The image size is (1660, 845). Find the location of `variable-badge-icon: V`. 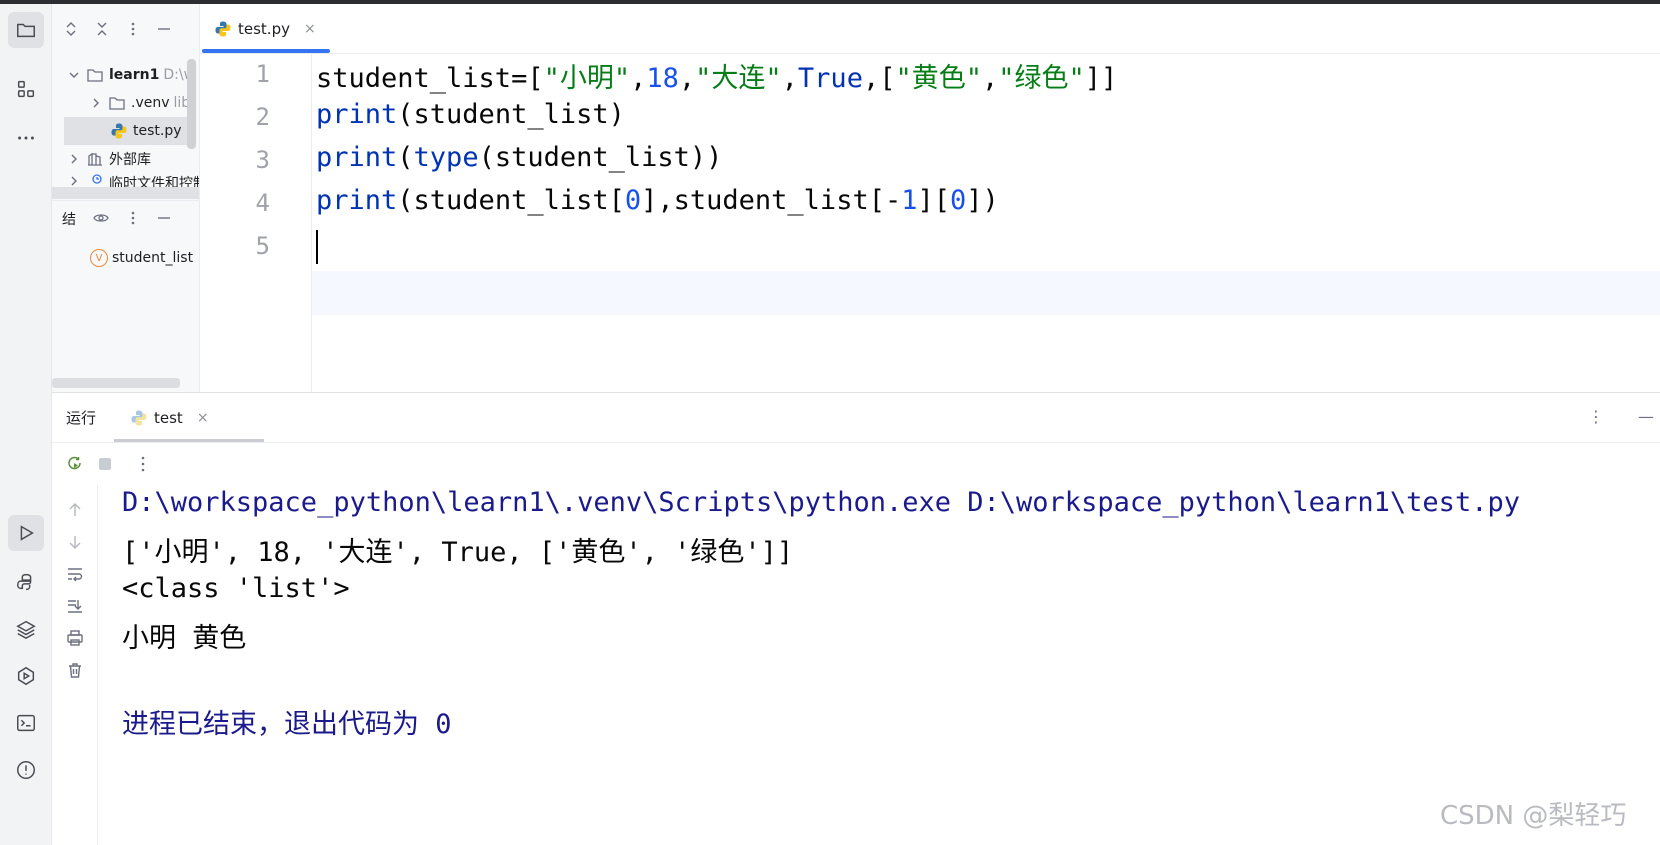

variable-badge-icon: V is located at coordinates (99, 258).